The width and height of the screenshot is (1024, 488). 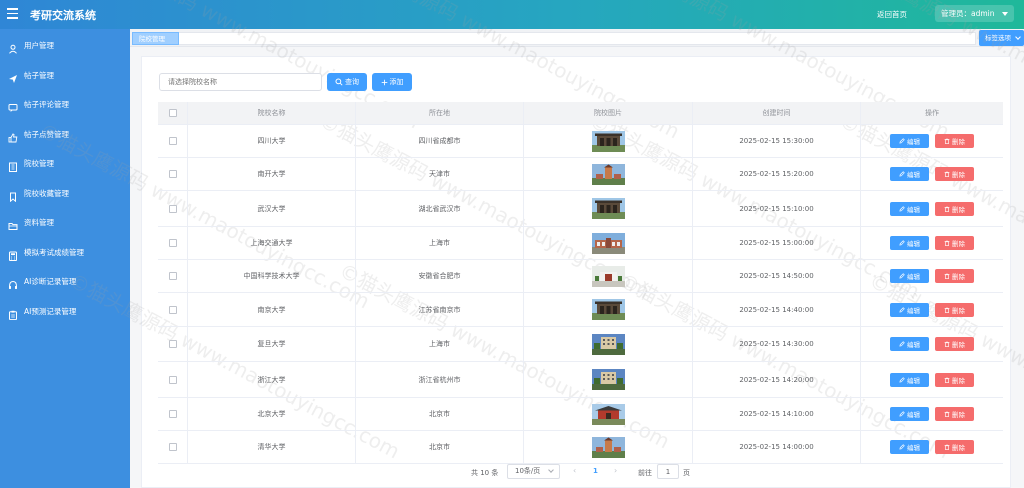 What do you see at coordinates (50, 311) in the screenshot?
I see `sidebar-item-label: AI预测记录管理` at bounding box center [50, 311].